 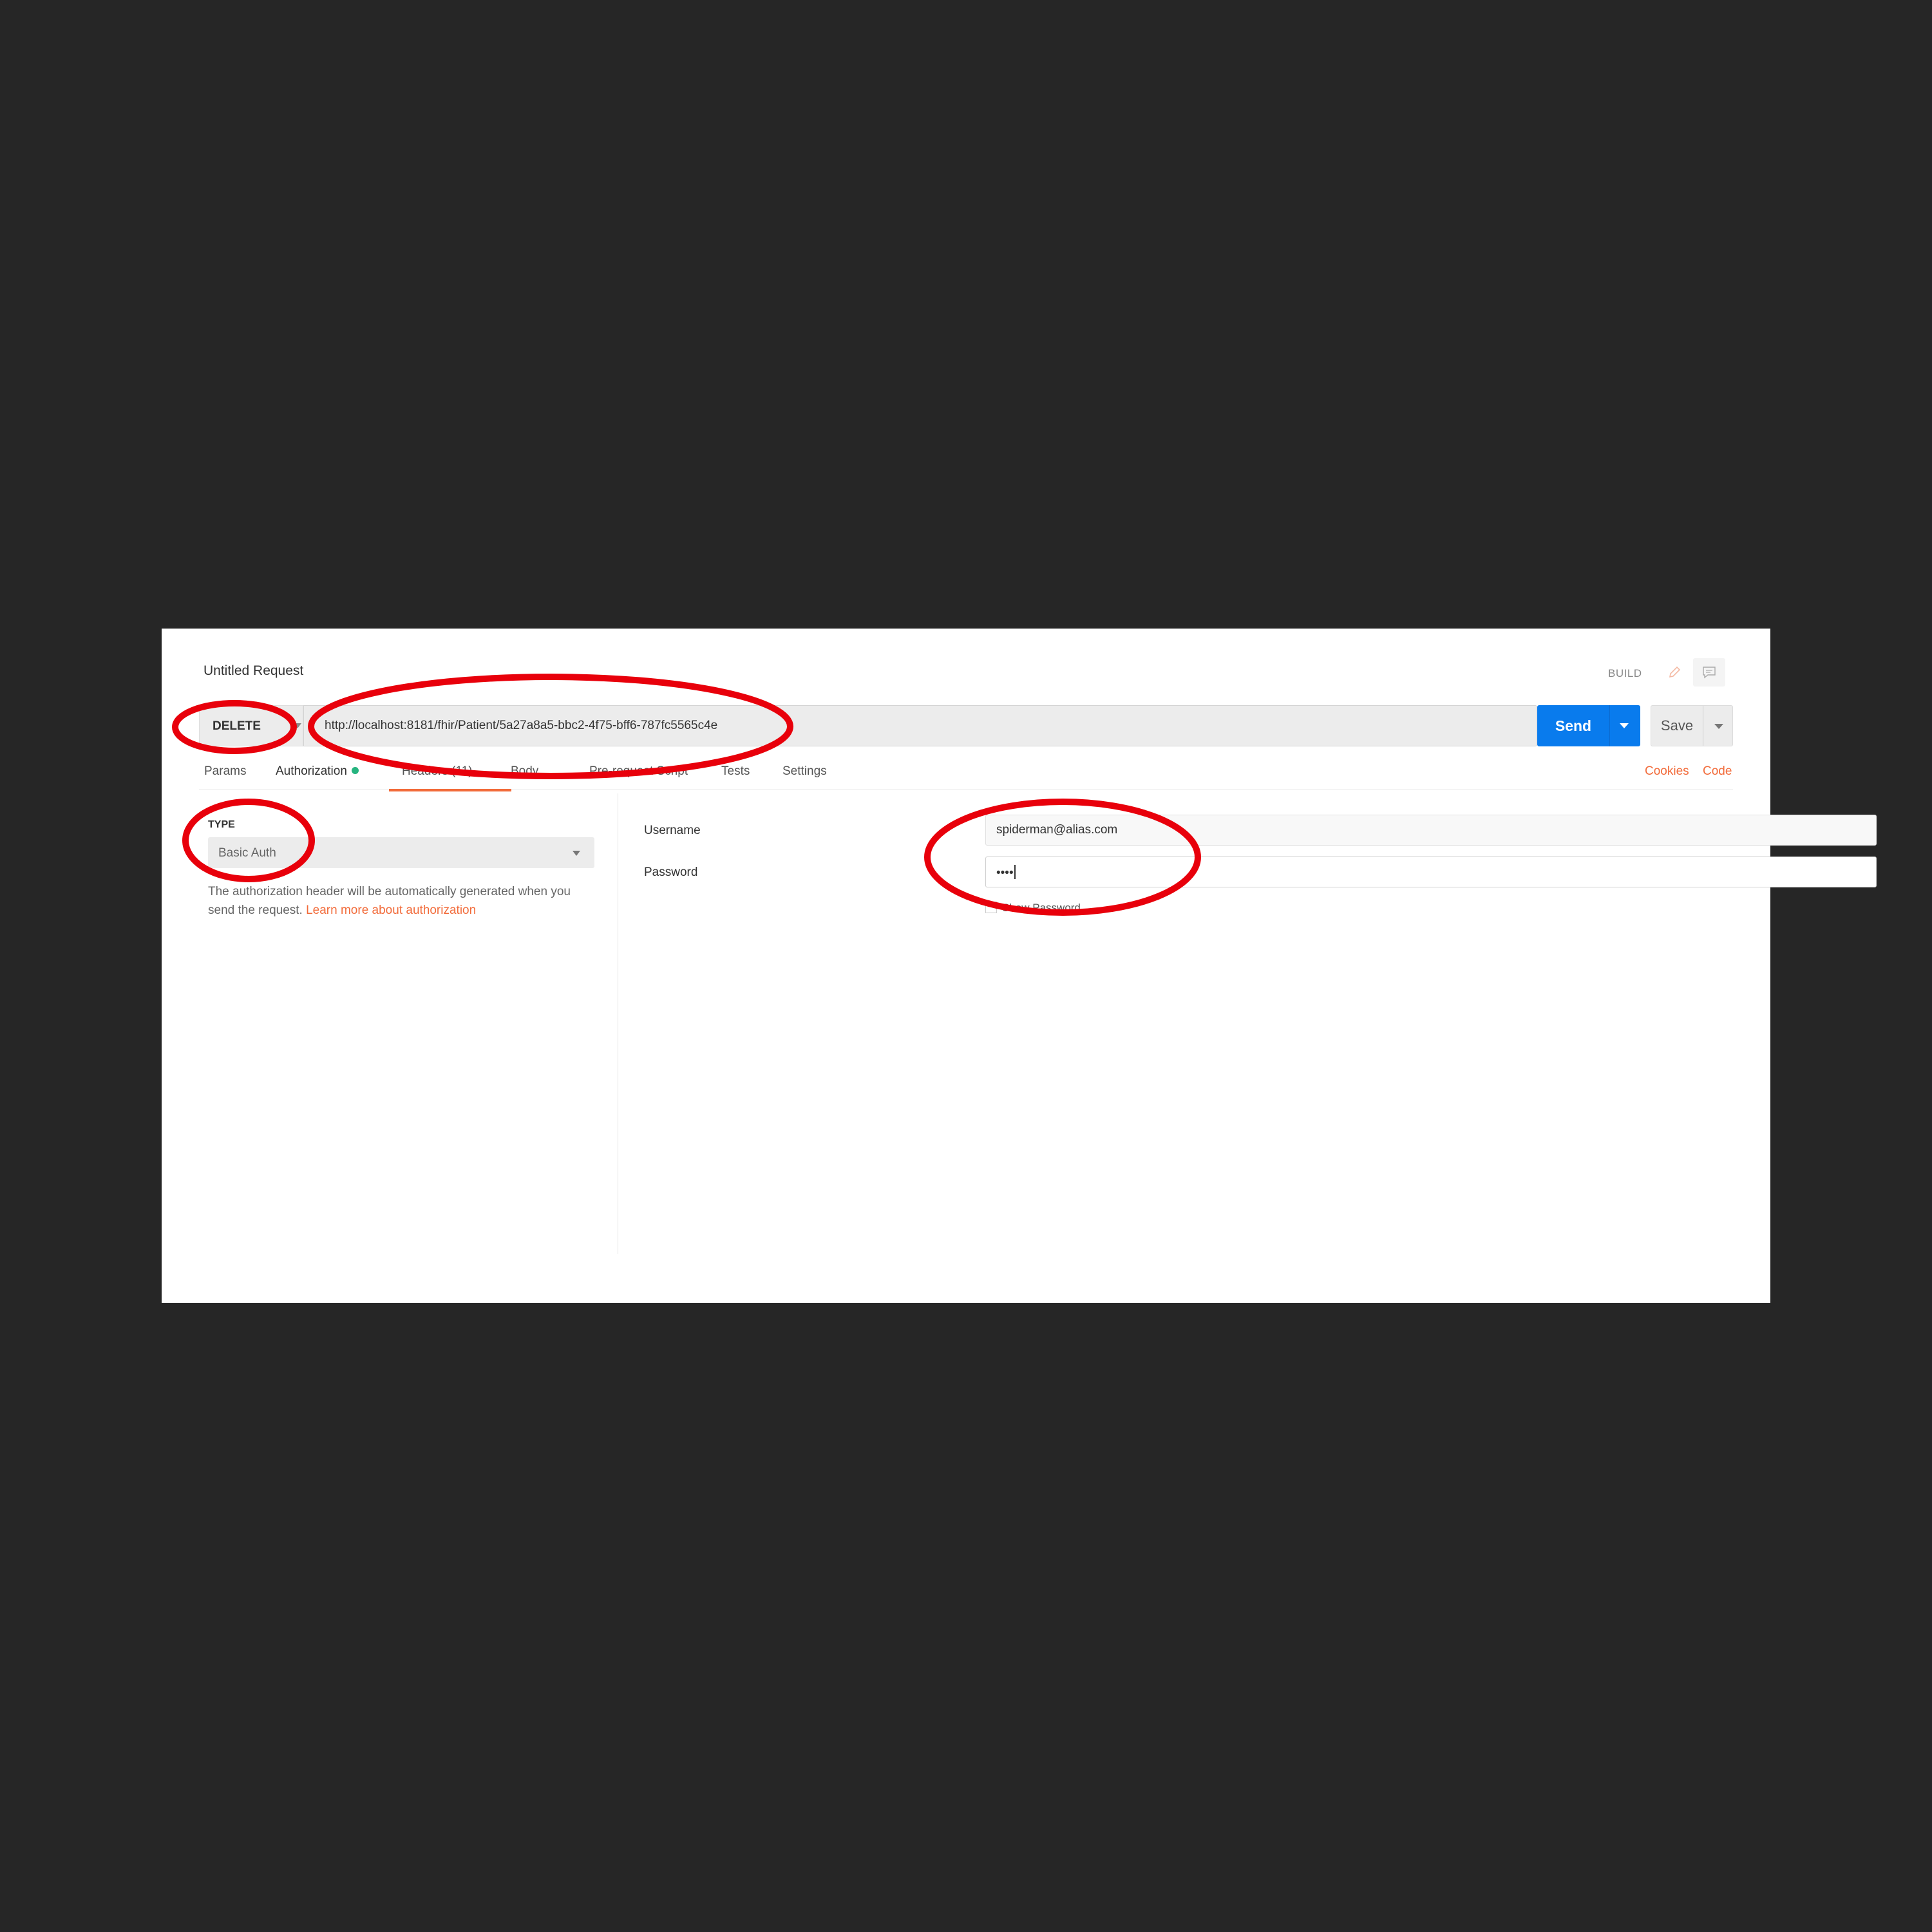 What do you see at coordinates (225, 776) in the screenshot?
I see `tab-params: Params` at bounding box center [225, 776].